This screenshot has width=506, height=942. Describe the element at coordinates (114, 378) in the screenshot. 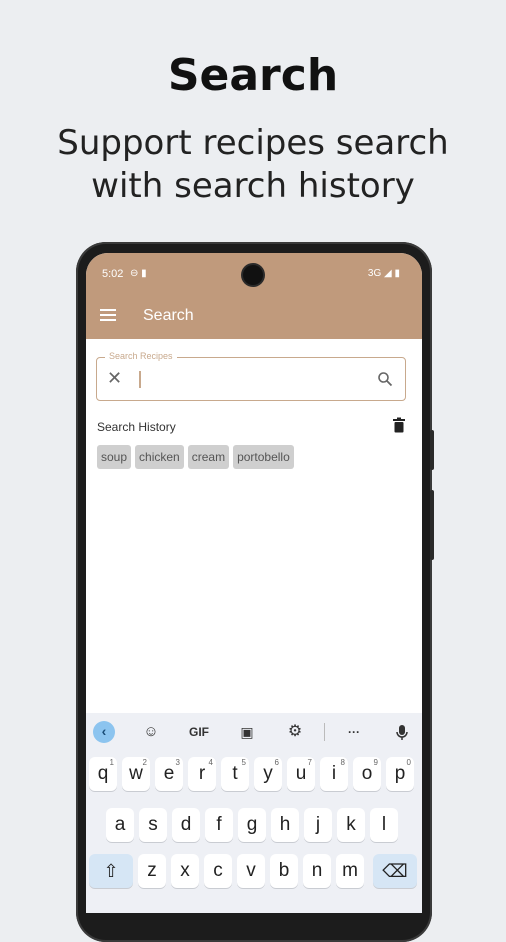

I see `clear-icon: ✕` at that location.